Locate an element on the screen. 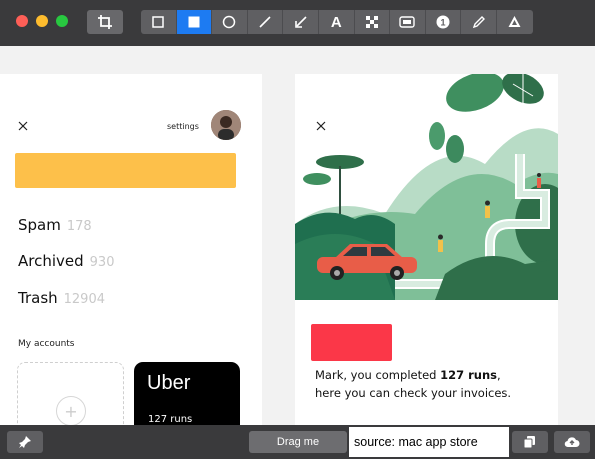 This screenshot has width=595, height=459. square-outline-icon is located at coordinates (158, 22).